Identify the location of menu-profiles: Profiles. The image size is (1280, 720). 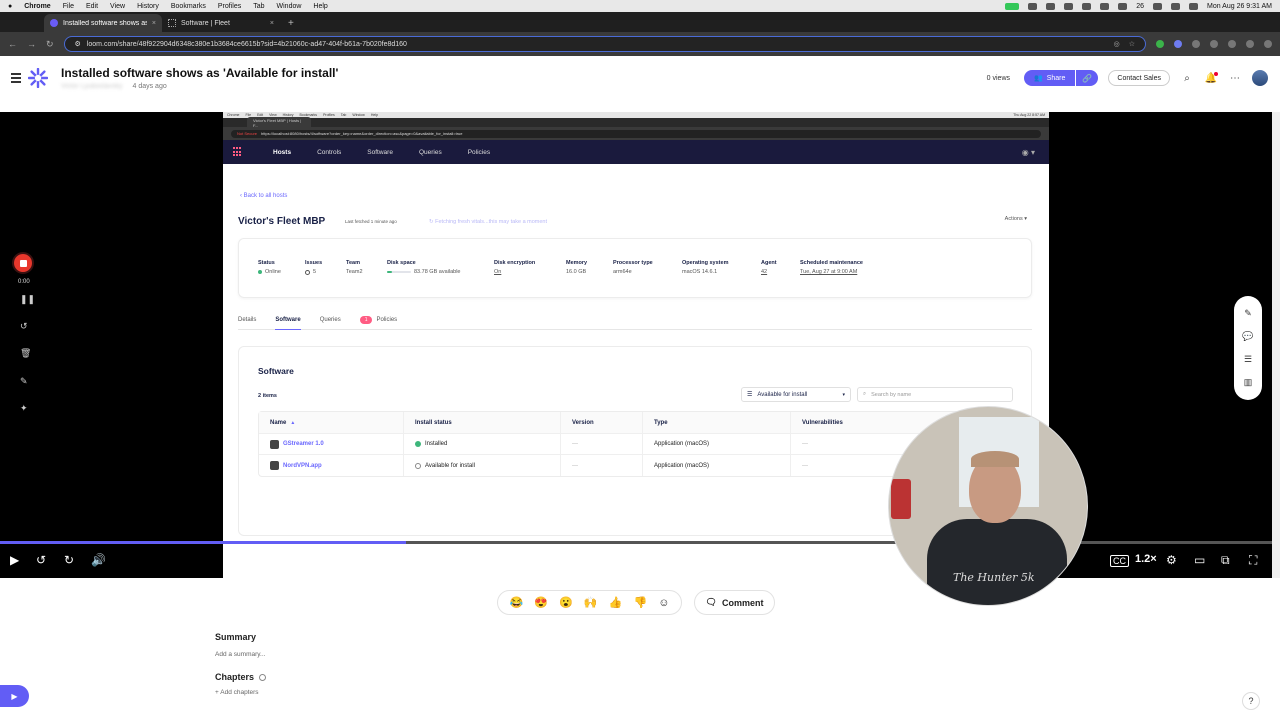
(229, 6).